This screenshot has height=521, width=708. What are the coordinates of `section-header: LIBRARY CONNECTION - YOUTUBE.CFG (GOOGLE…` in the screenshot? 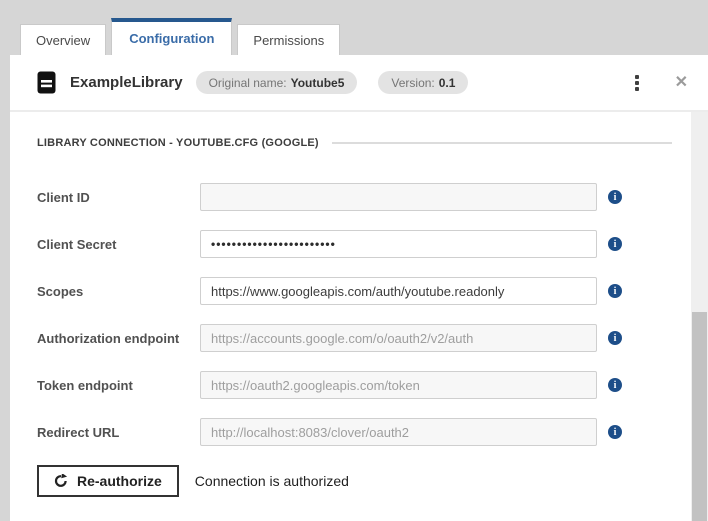 It's located at (354, 143).